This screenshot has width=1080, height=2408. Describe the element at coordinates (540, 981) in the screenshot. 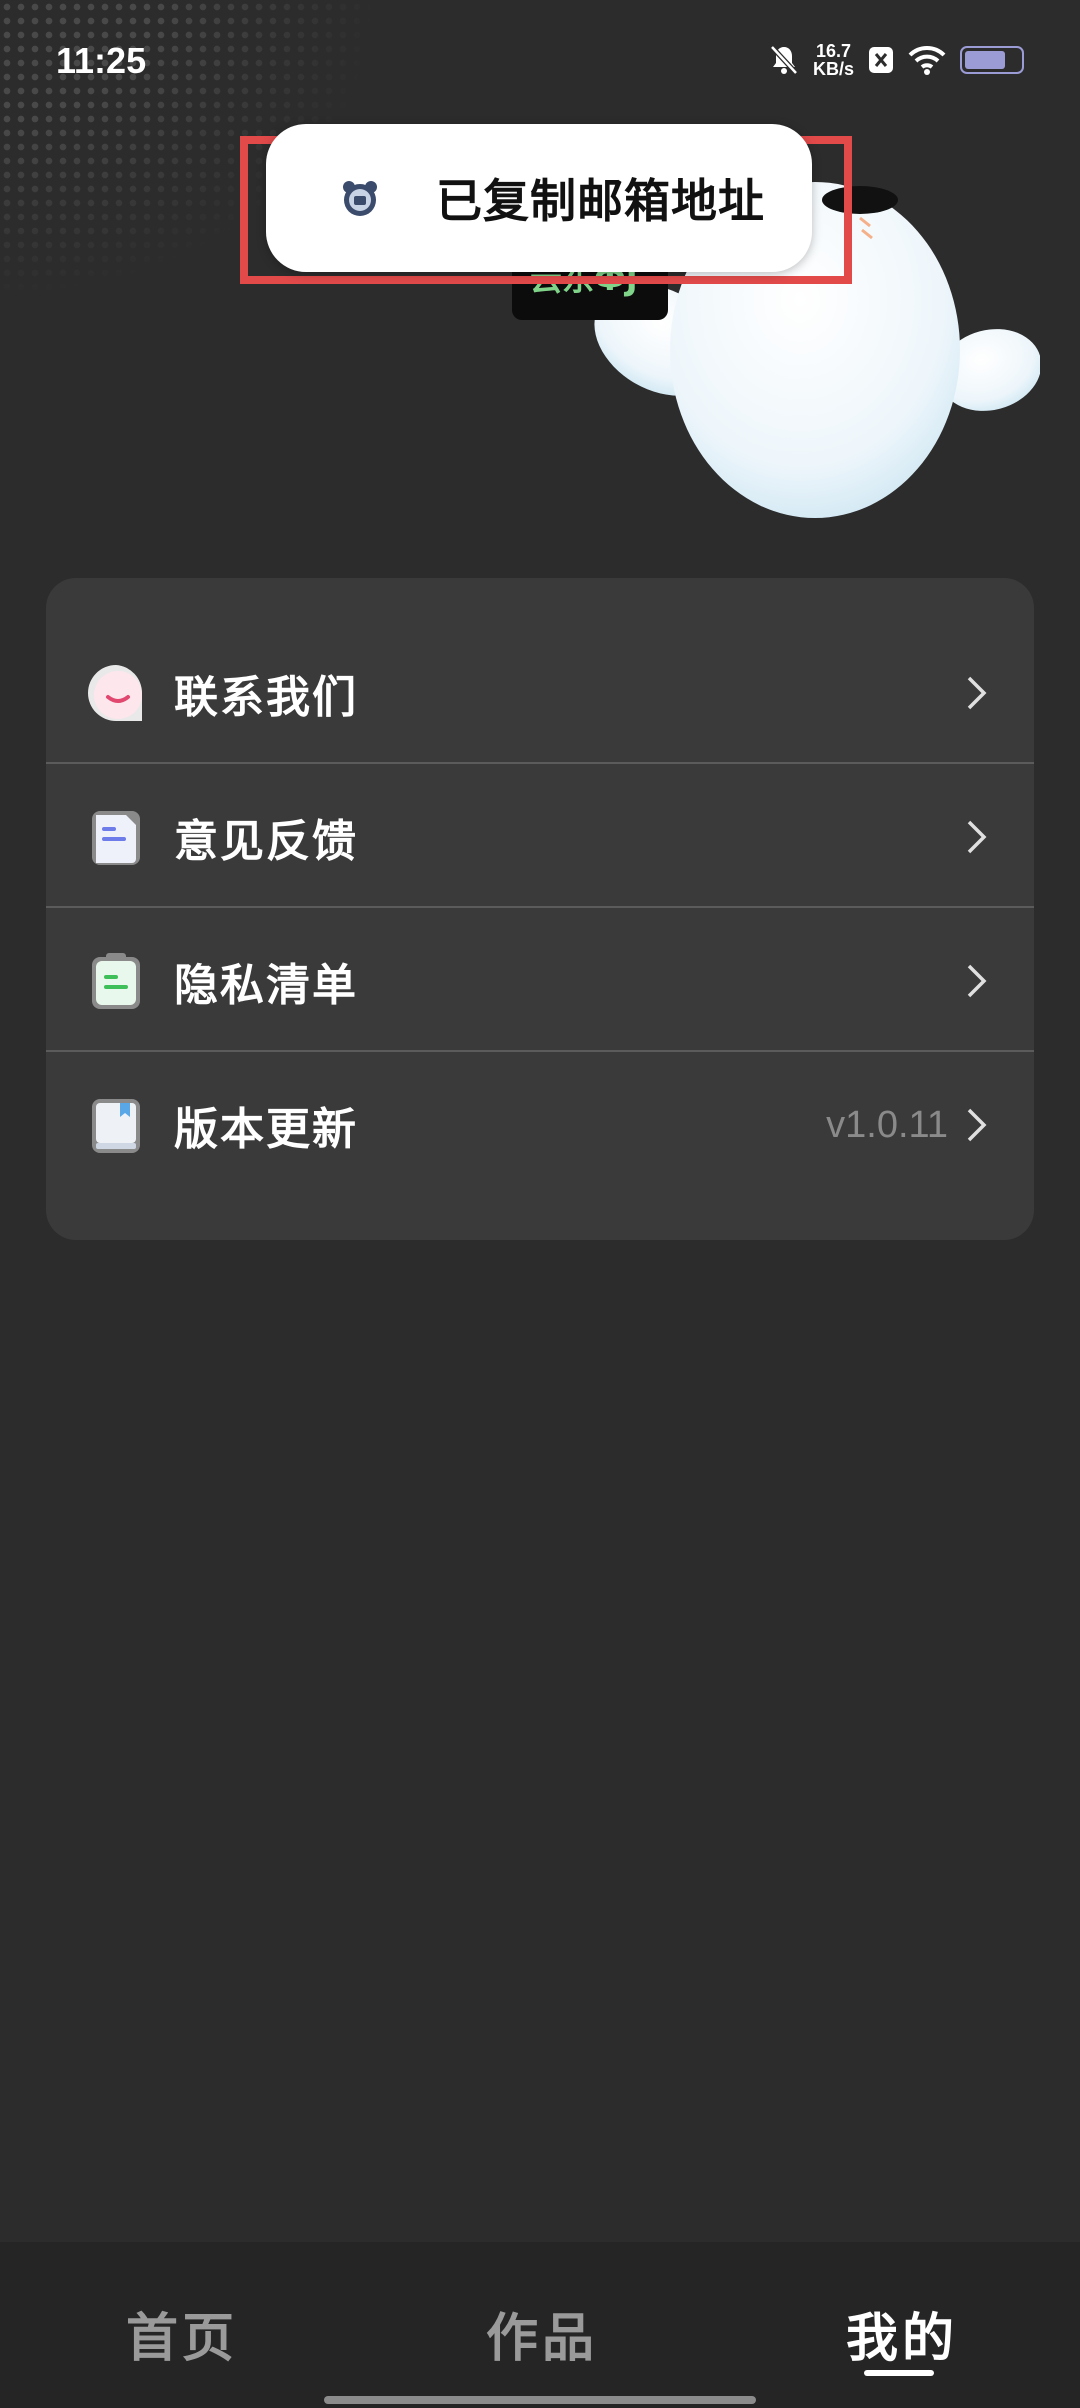

I see `menu-item-privacy-list: 隐私清单` at that location.